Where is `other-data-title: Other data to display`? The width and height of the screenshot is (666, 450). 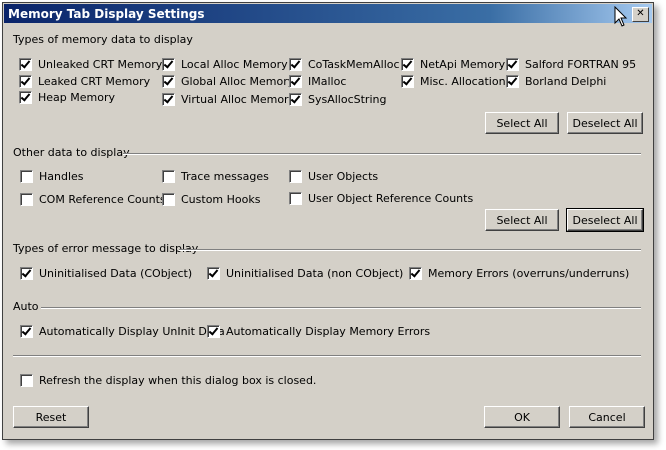 other-data-title: Other data to display is located at coordinates (71, 152).